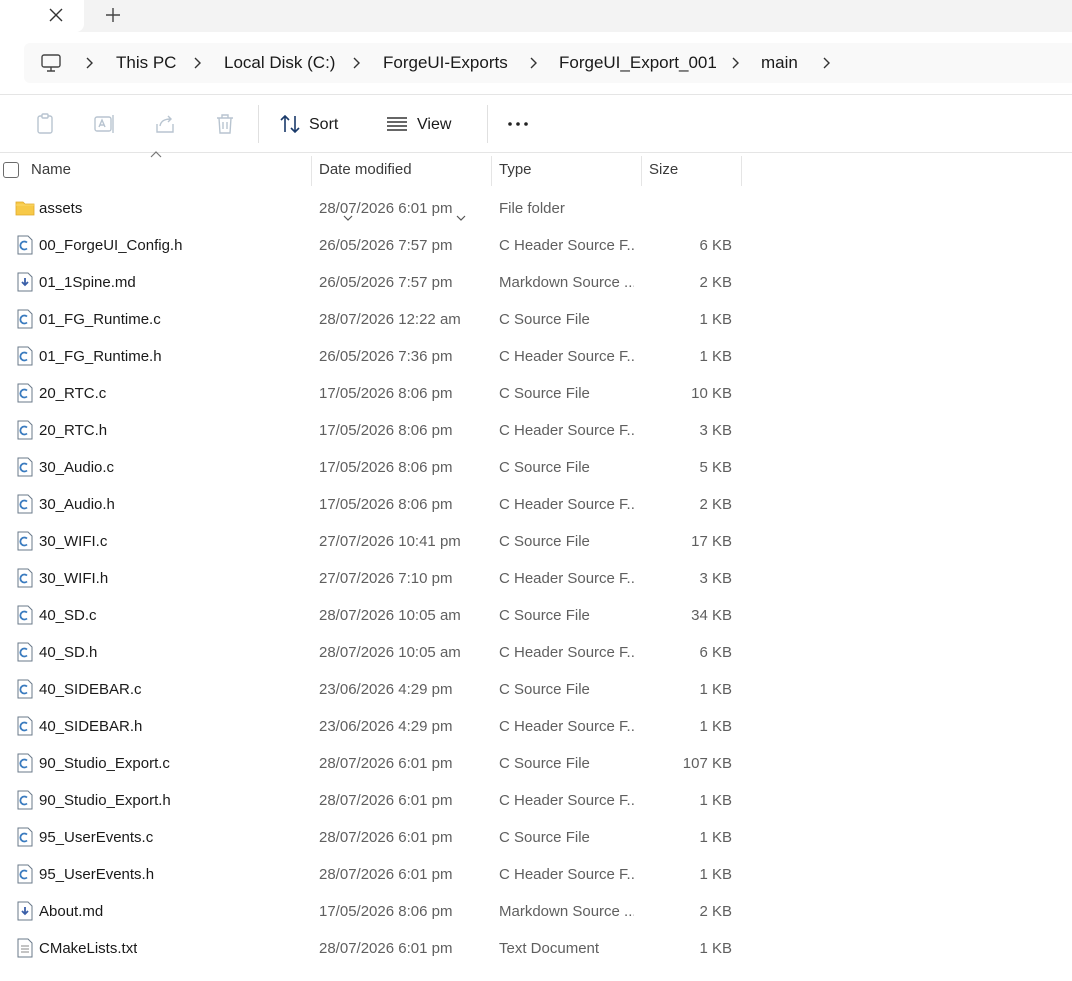 The height and width of the screenshot is (981, 1072). I want to click on file-name: 00_ForgeUI_Config.h, so click(110, 245).